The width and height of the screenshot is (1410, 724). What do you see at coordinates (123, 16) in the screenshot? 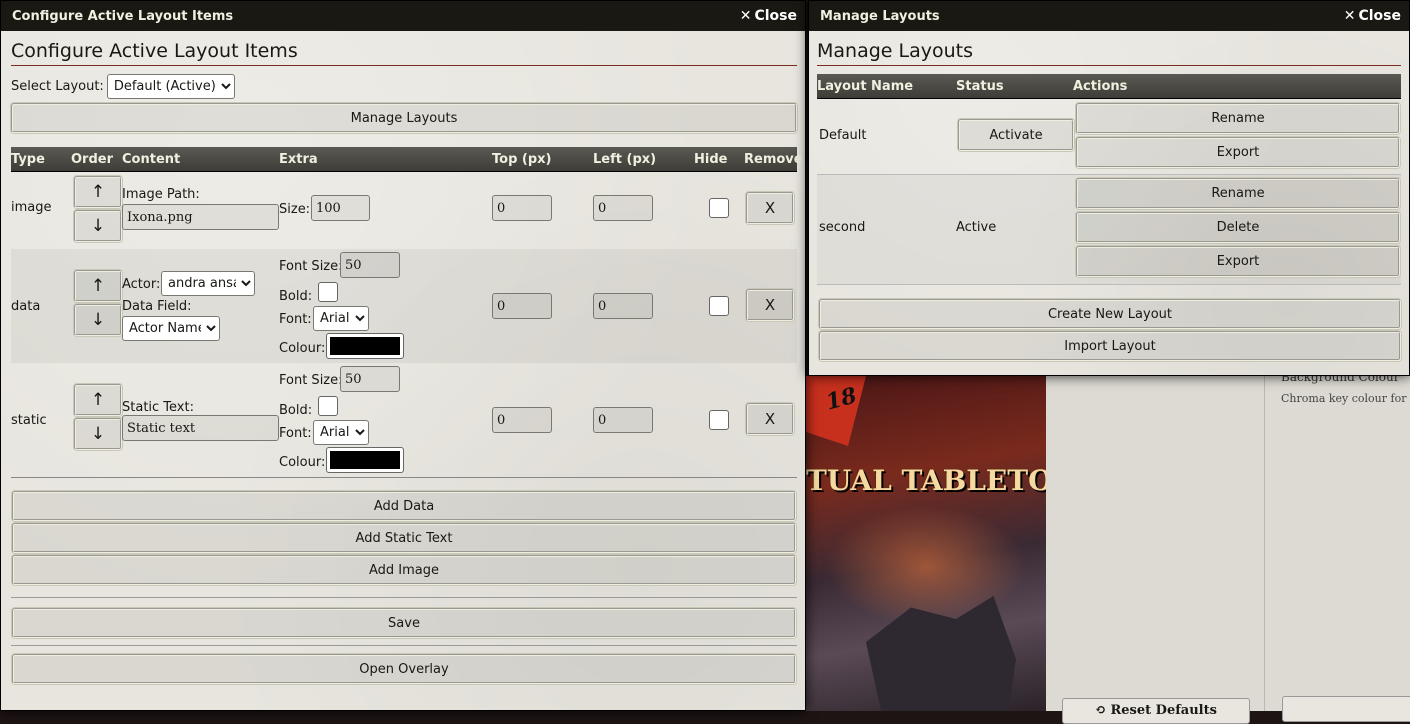
I see `configure-window-header-title: Configure Active Layout Items` at bounding box center [123, 16].